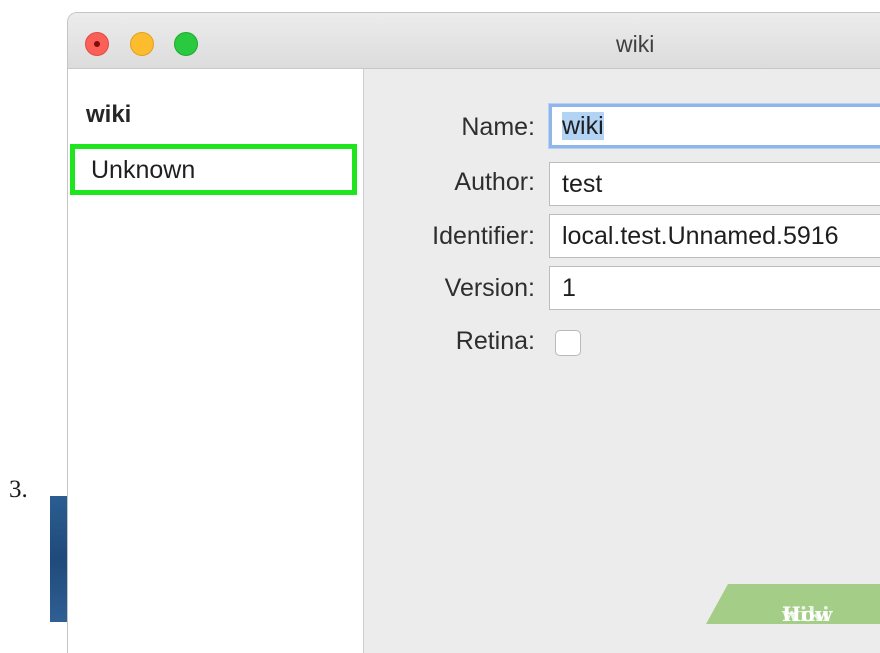  I want to click on name-field: wiki, so click(714, 126).